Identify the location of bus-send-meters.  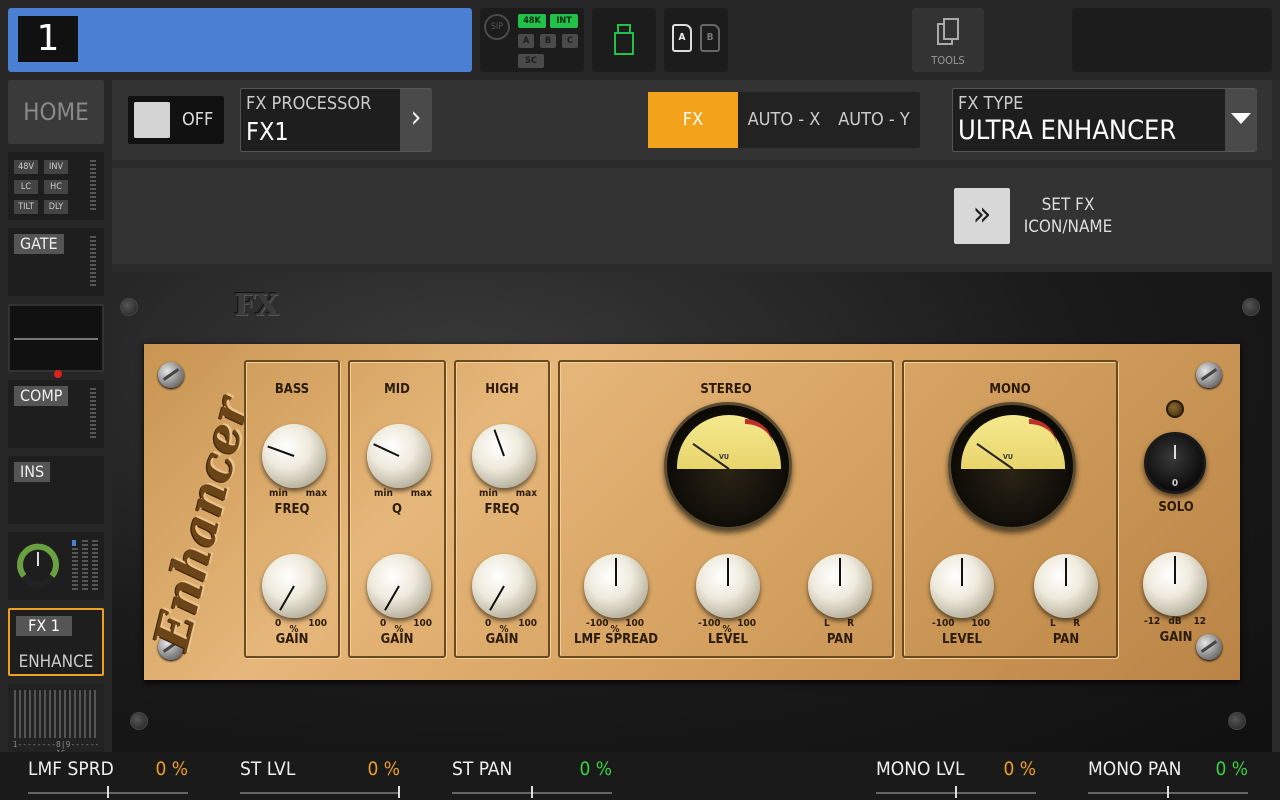
(56, 714).